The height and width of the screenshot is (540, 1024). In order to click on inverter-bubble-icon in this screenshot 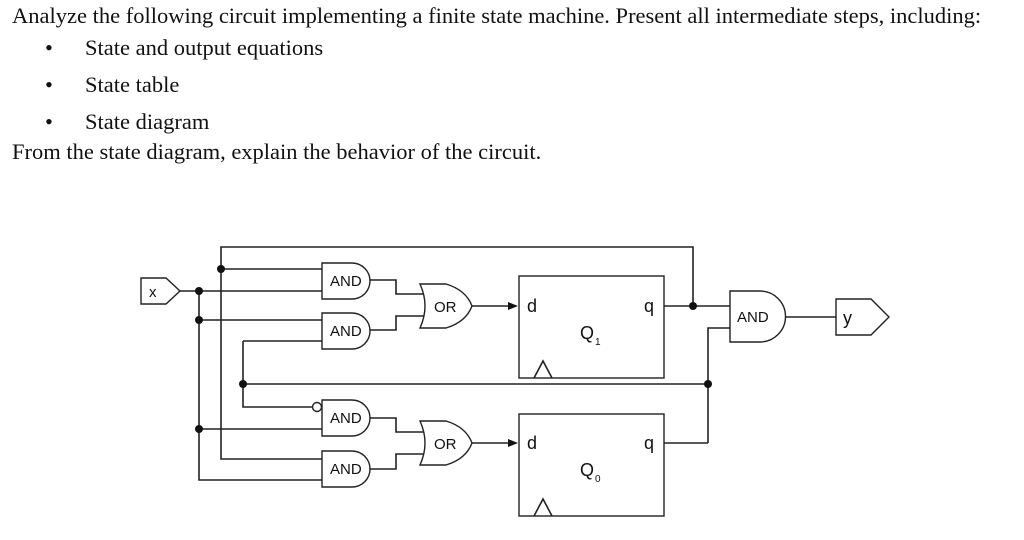, I will do `click(317, 407)`.